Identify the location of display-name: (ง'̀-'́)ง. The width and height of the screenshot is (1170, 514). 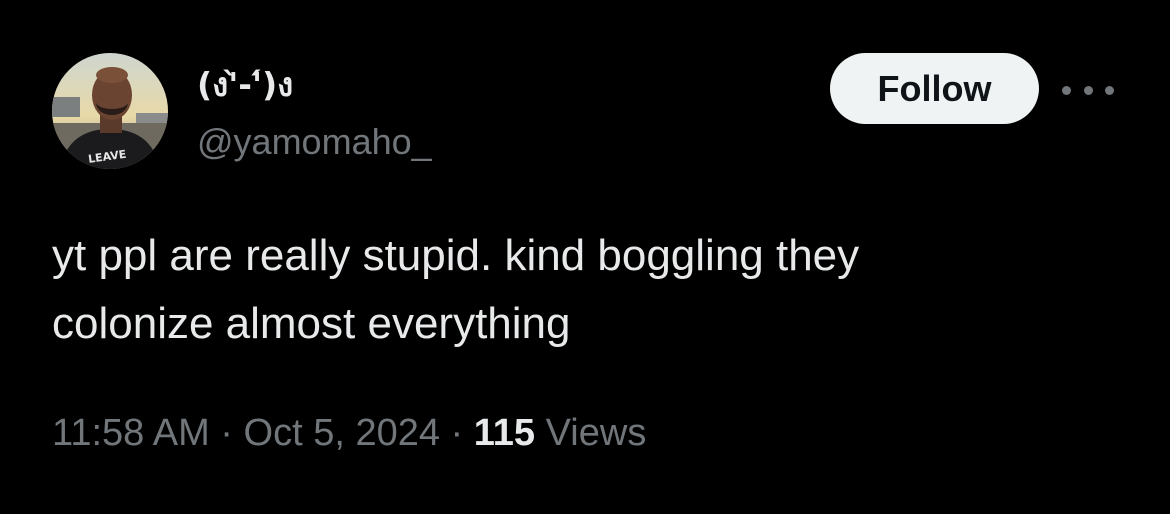
(245, 84).